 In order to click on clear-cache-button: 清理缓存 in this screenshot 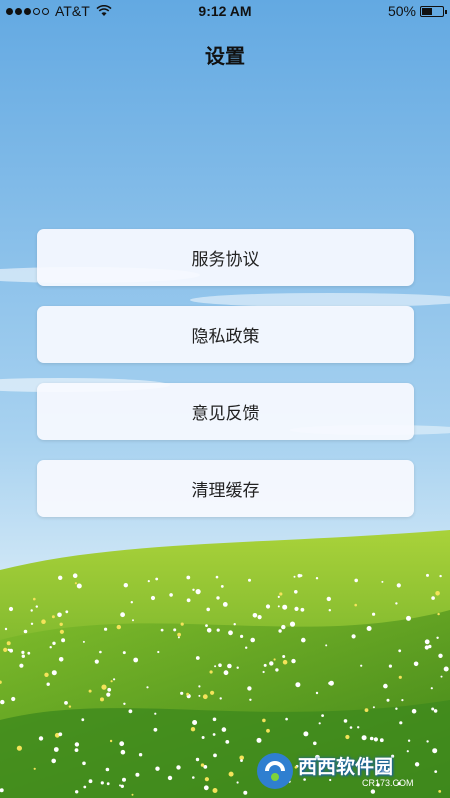, I will do `click(225, 488)`.